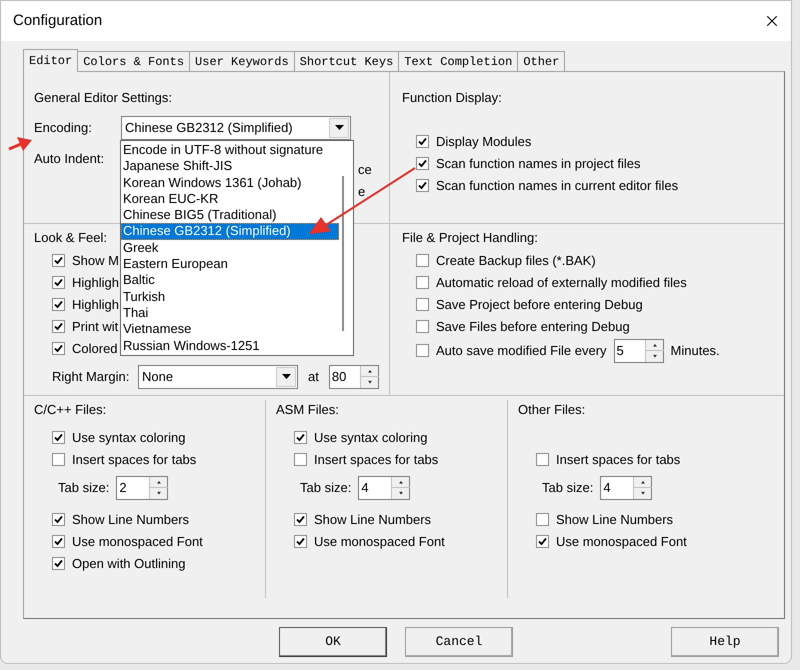  I want to click on section-title: General Editor Settings:, so click(104, 98).